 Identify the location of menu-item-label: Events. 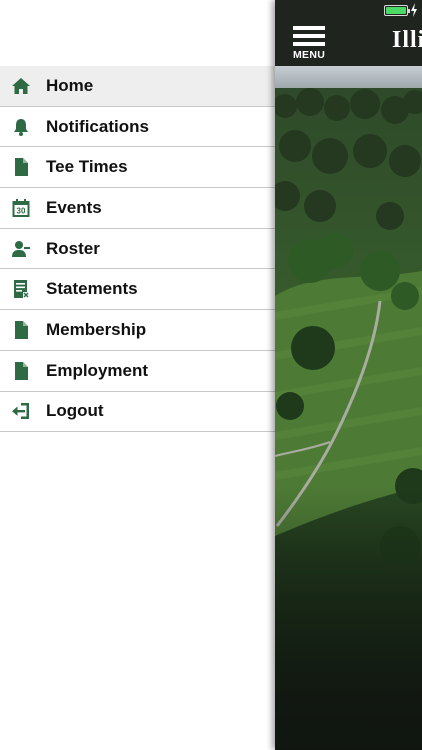
(74, 207).